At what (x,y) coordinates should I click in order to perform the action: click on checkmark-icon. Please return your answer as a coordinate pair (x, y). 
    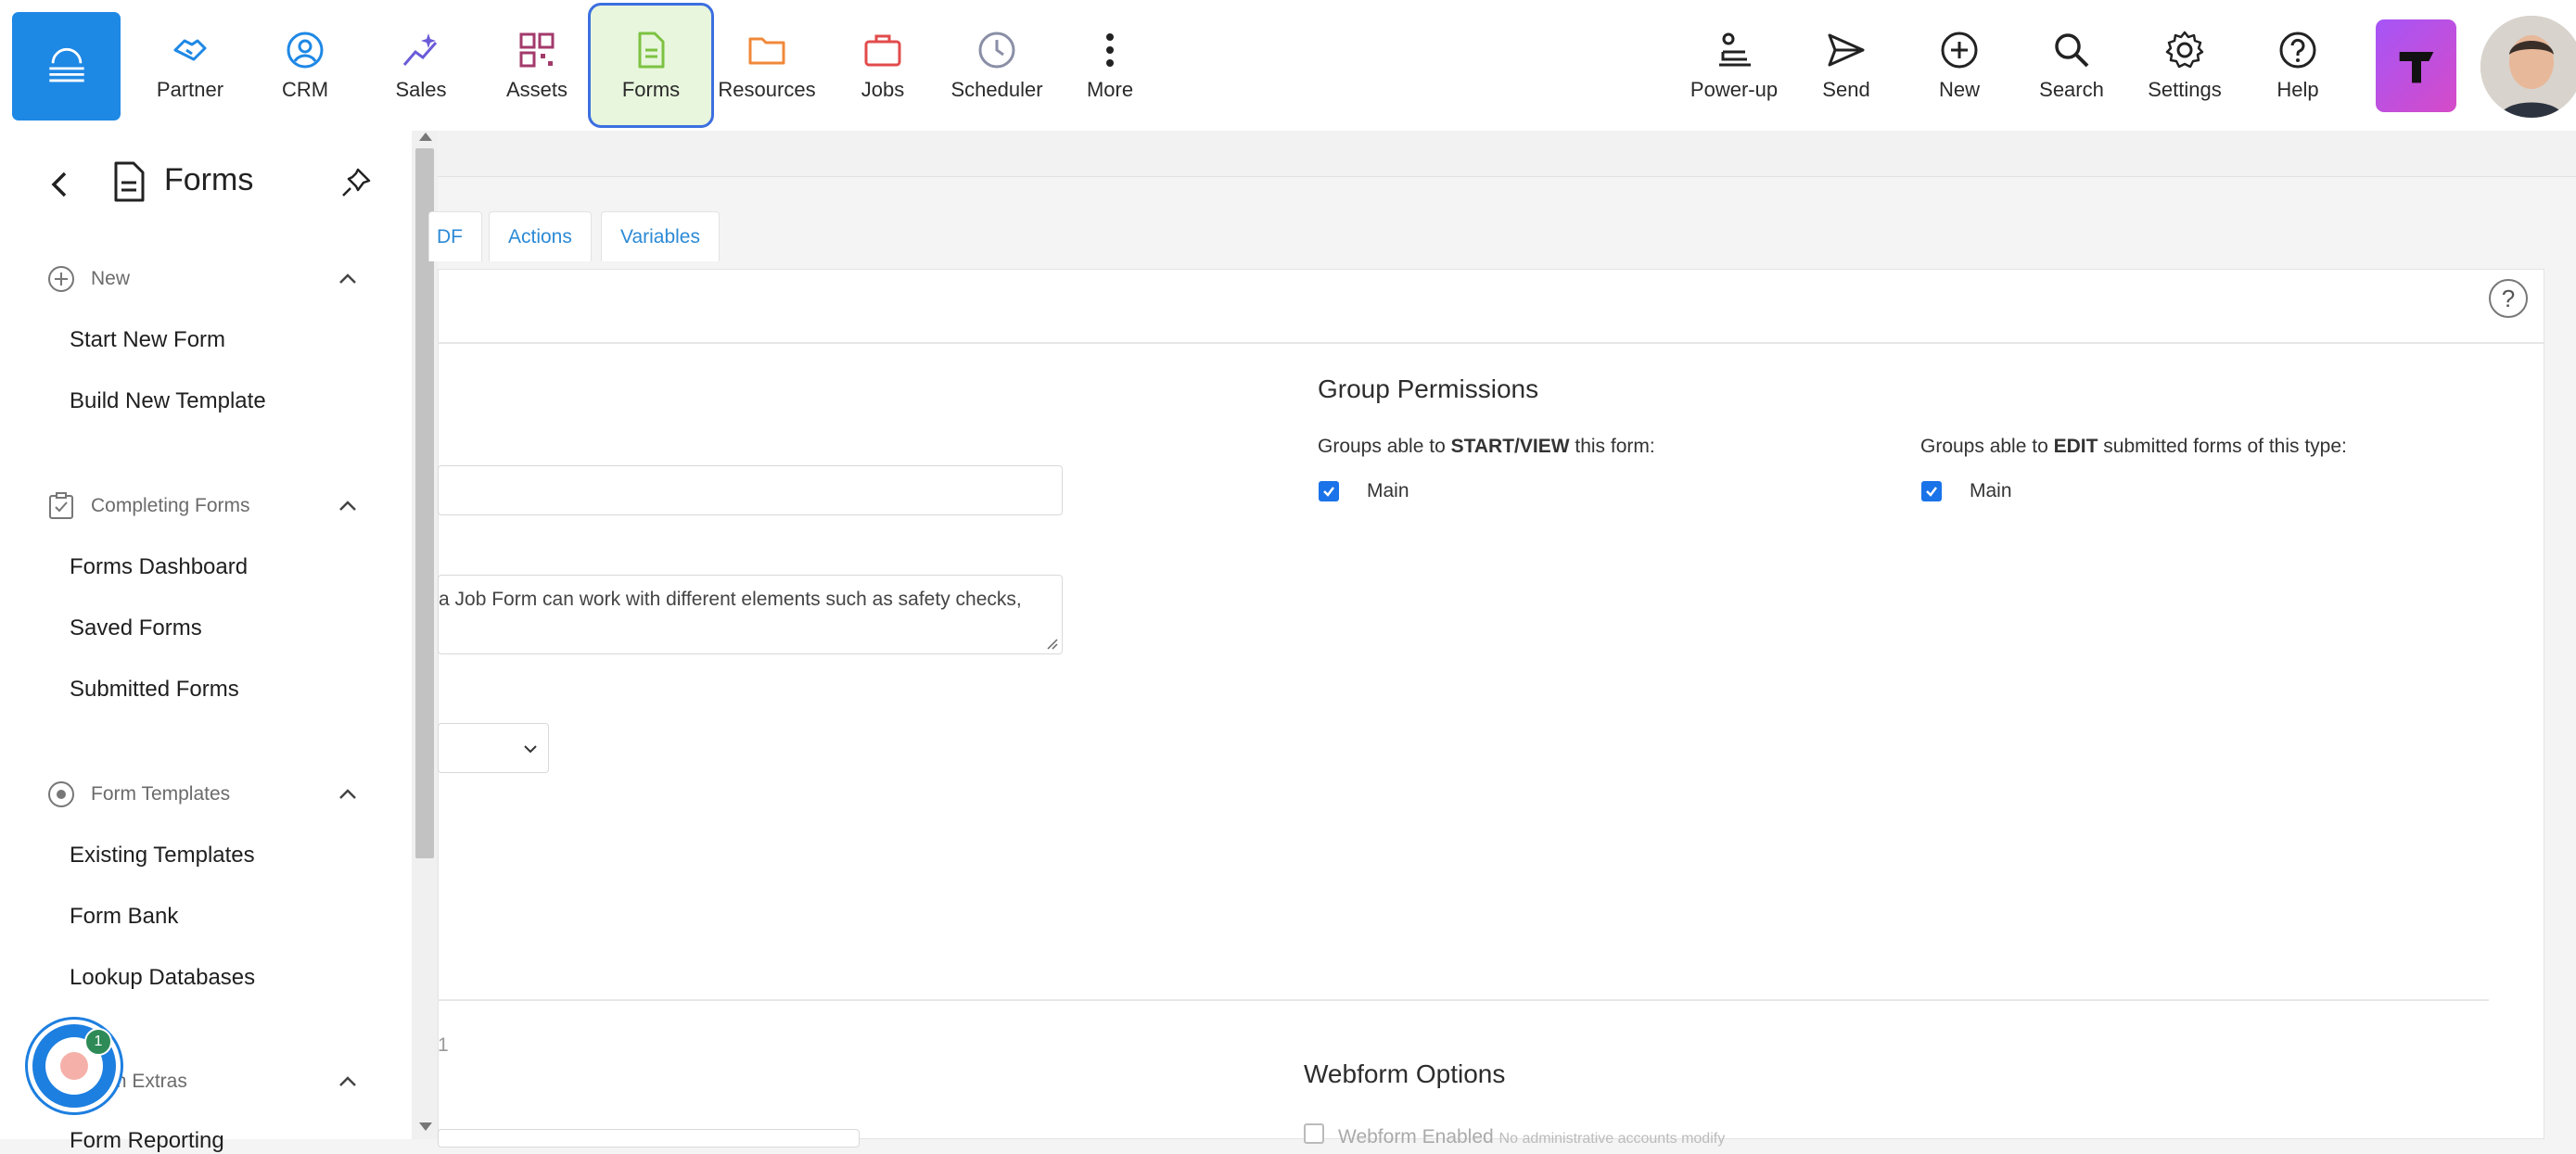
    Looking at the image, I should click on (1328, 492).